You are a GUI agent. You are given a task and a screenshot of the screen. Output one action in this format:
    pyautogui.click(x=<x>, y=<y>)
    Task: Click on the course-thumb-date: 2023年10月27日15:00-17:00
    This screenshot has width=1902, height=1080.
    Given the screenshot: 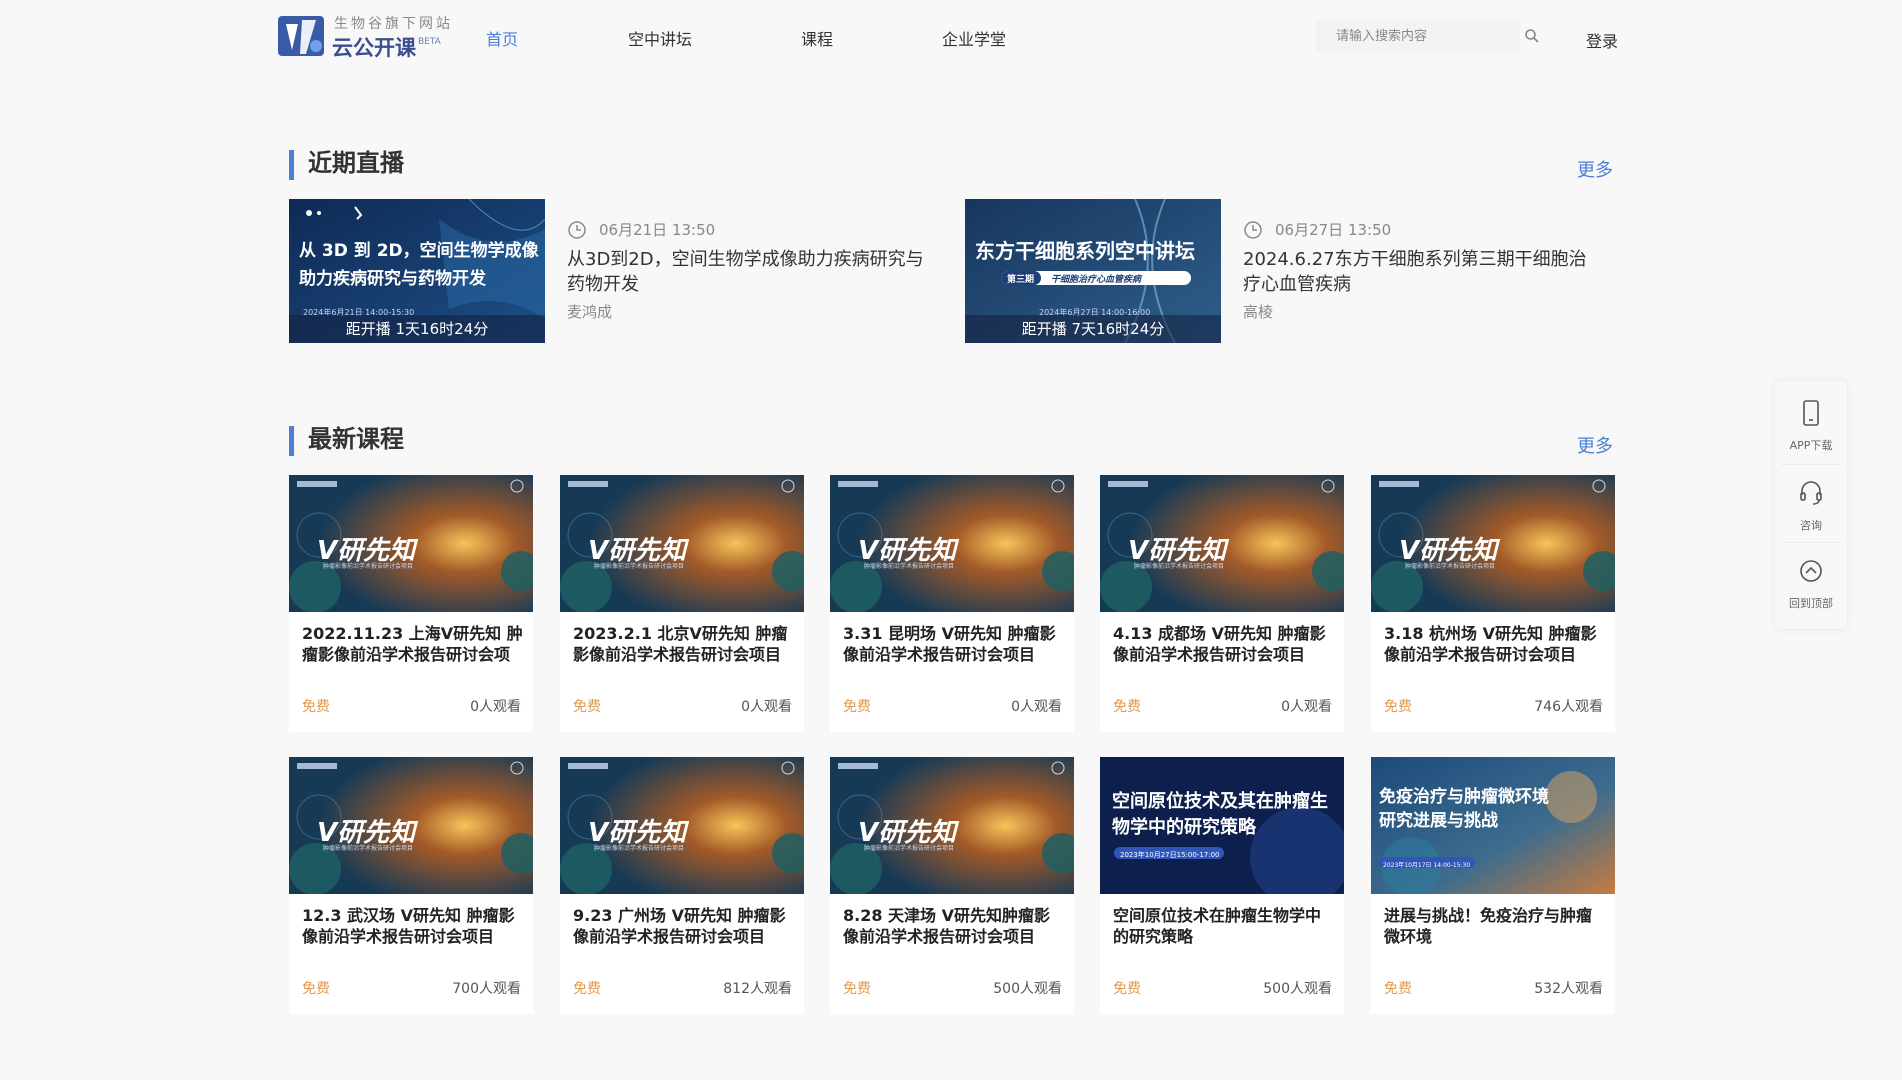 What is the action you would take?
    pyautogui.click(x=1170, y=855)
    